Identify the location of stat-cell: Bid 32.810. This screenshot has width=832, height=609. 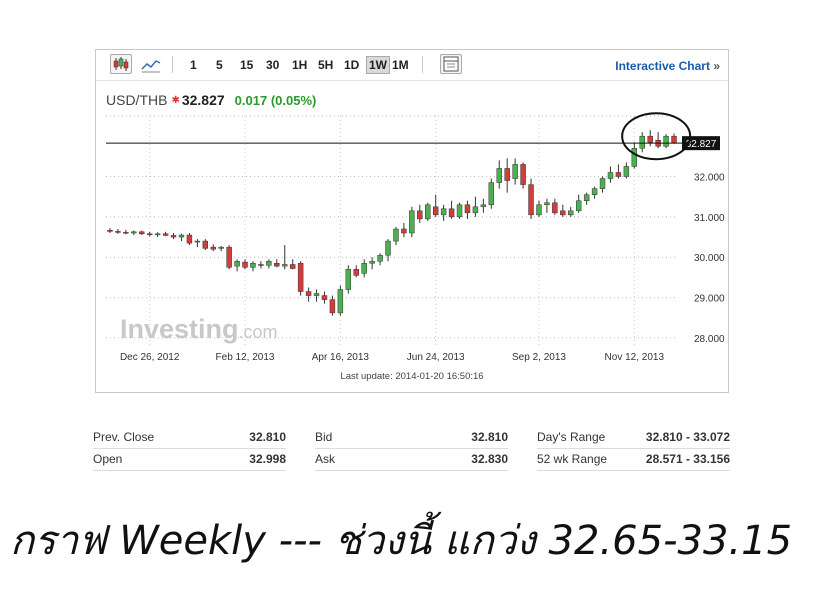
(411, 437).